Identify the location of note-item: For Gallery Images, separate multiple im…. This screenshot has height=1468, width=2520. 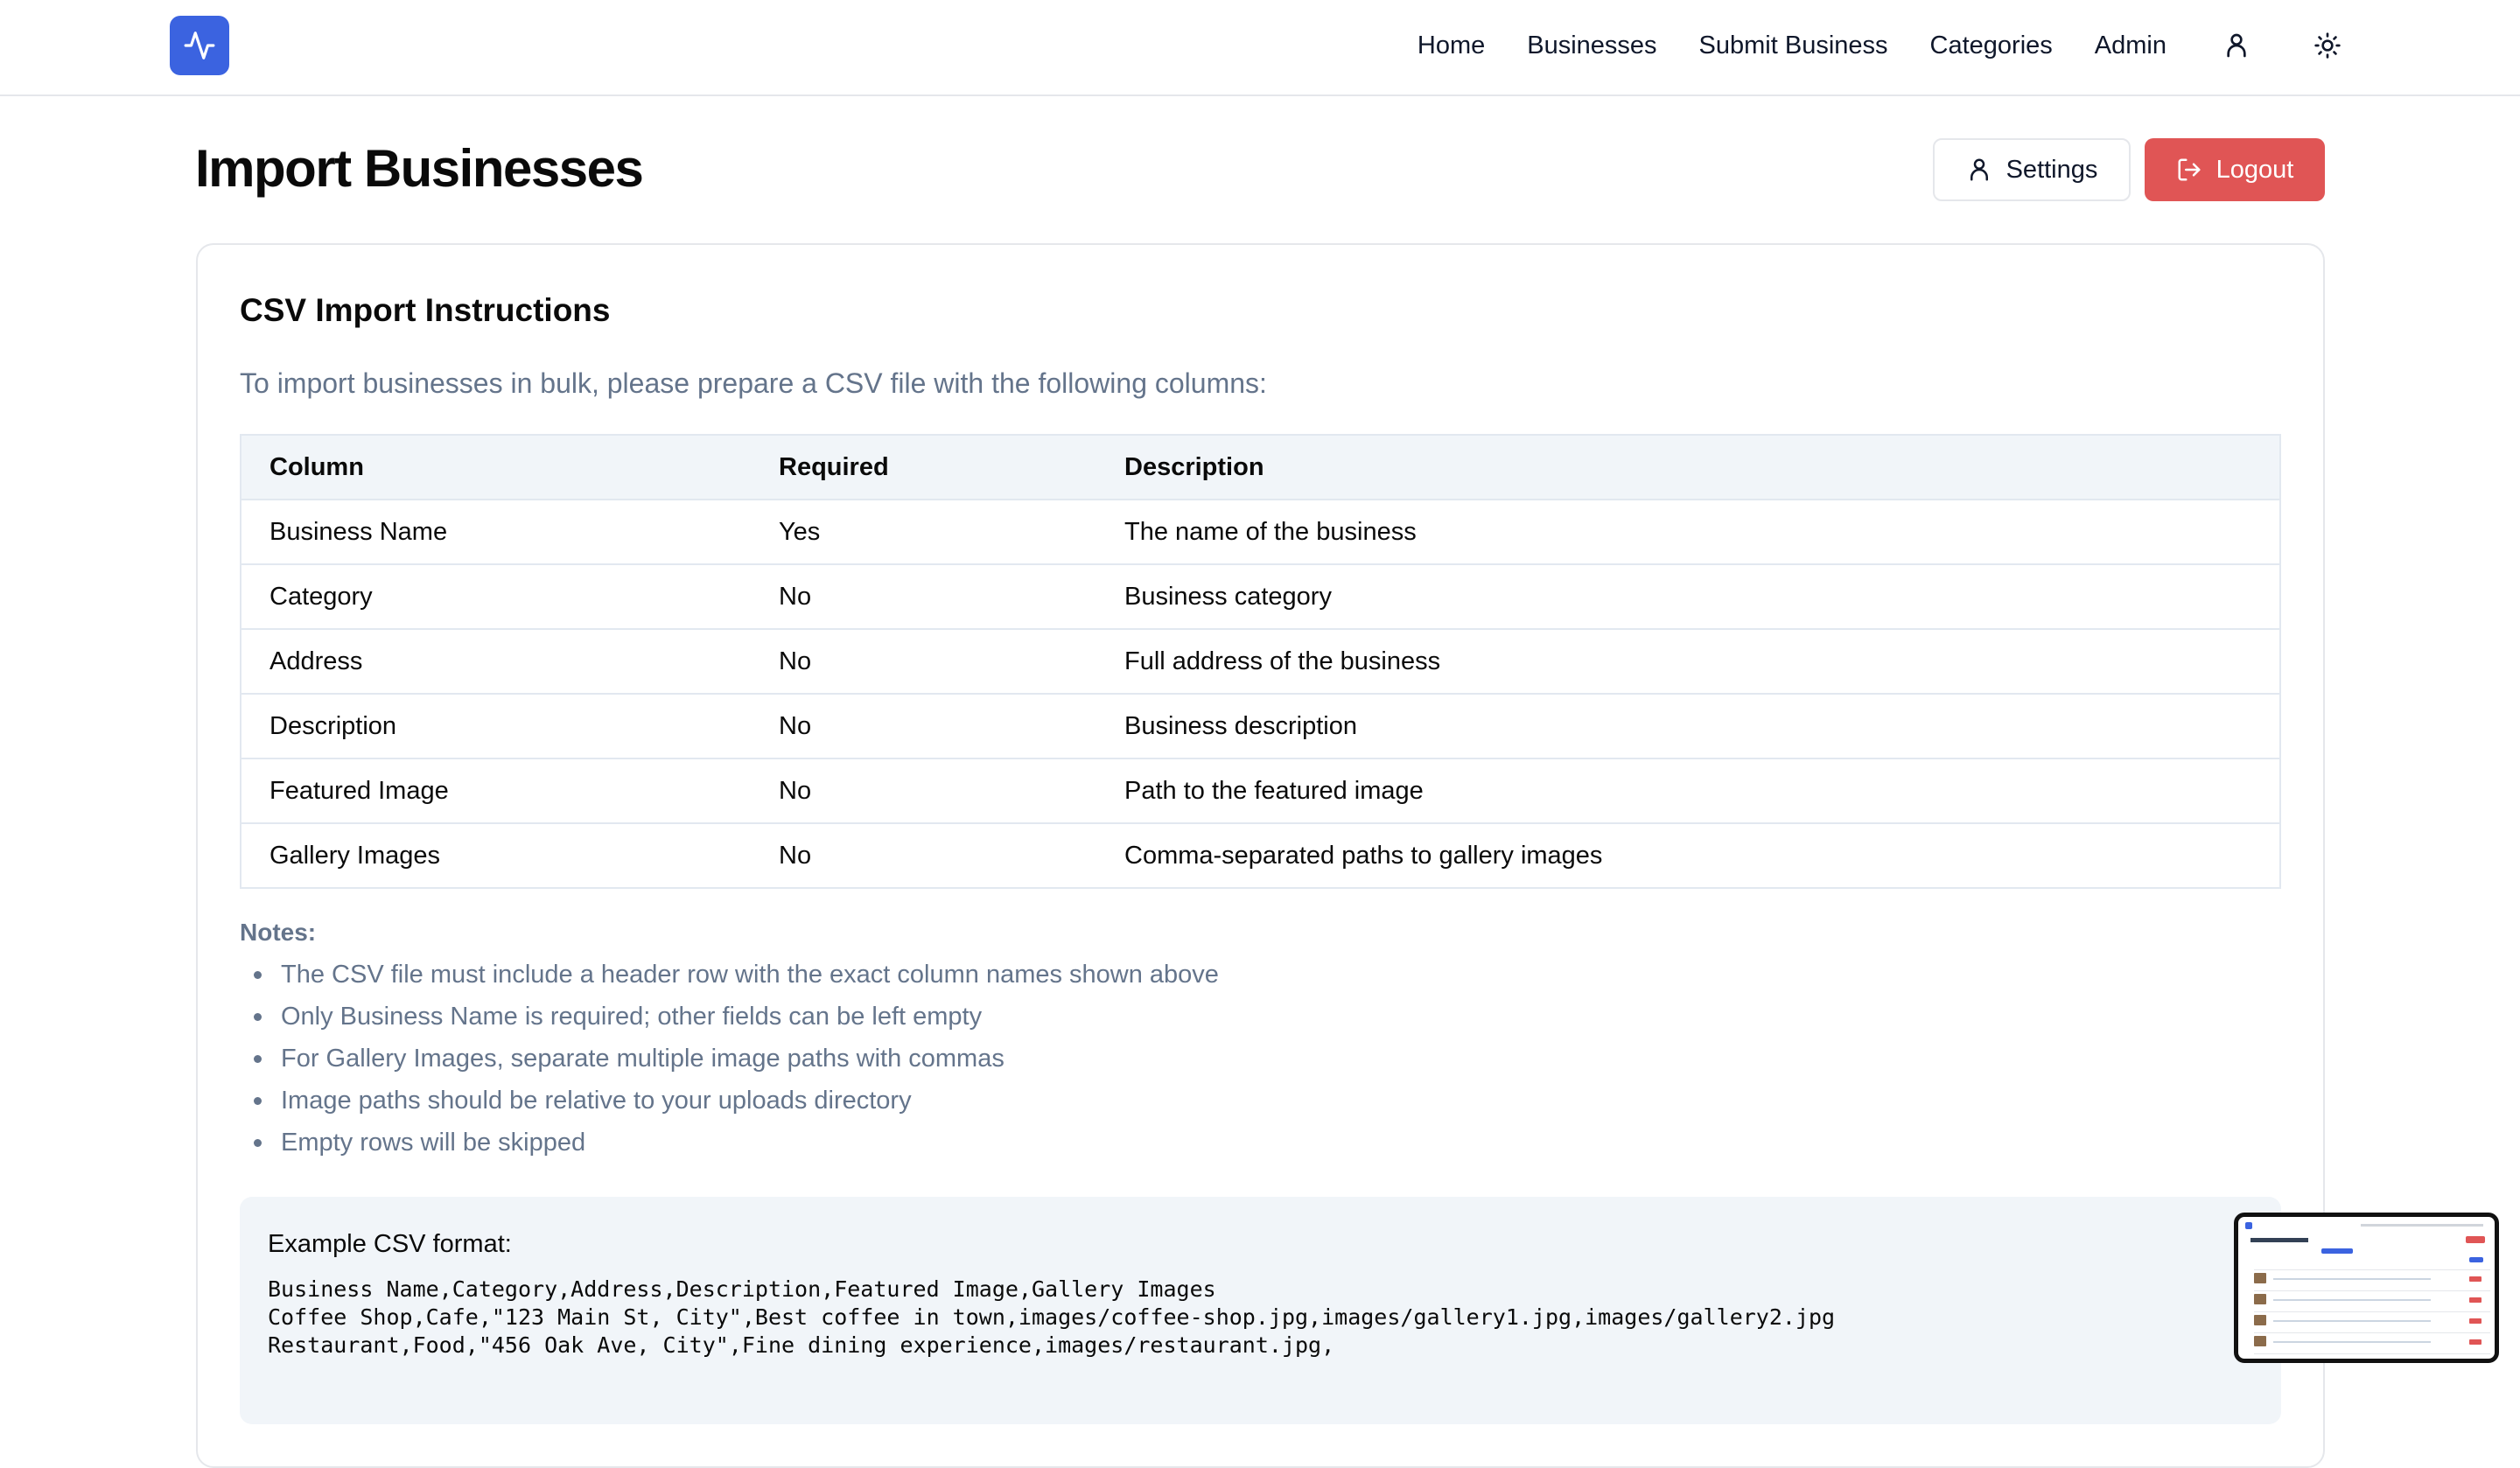
(736, 1059).